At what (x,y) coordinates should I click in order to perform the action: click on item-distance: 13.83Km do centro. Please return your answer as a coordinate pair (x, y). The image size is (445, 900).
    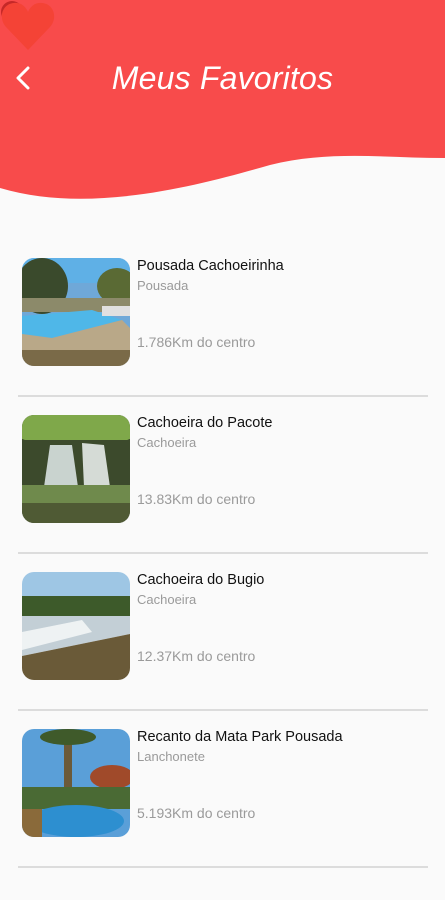
    Looking at the image, I should click on (196, 499).